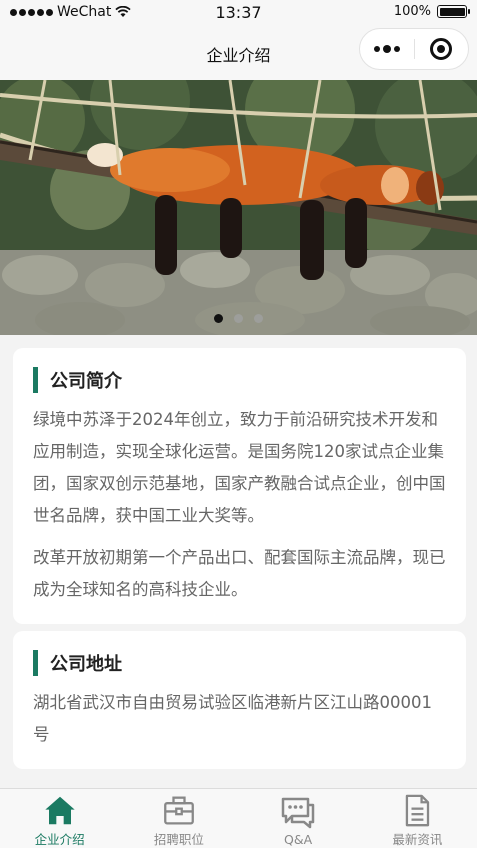 This screenshot has height=848, width=477. I want to click on chat-icon, so click(298, 813).